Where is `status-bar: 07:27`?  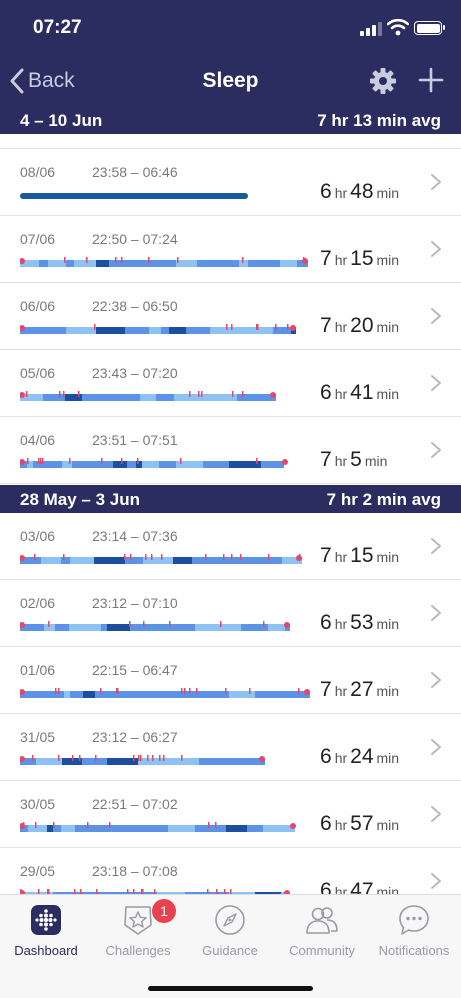
status-bar: 07:27 is located at coordinates (230, 28).